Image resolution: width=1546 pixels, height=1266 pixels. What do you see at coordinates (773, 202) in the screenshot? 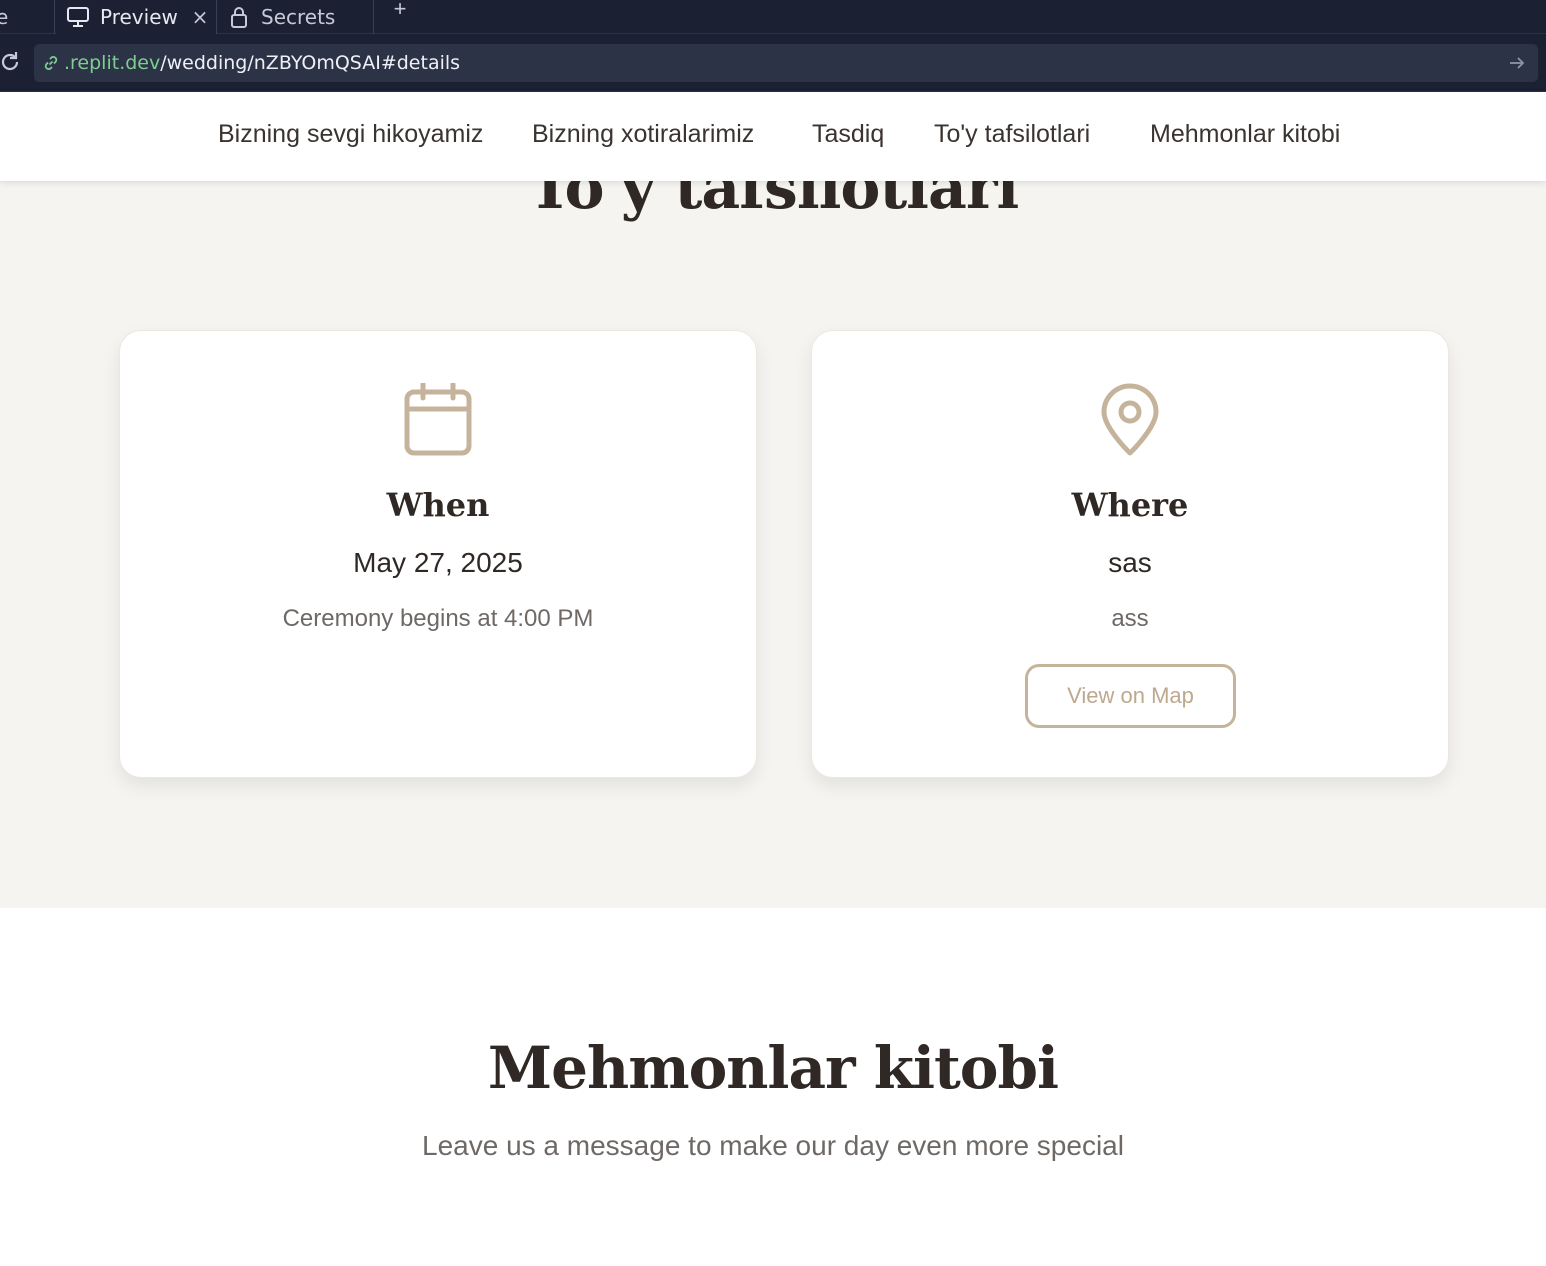
I see `section-title: To'y tafsilotlari` at bounding box center [773, 202].